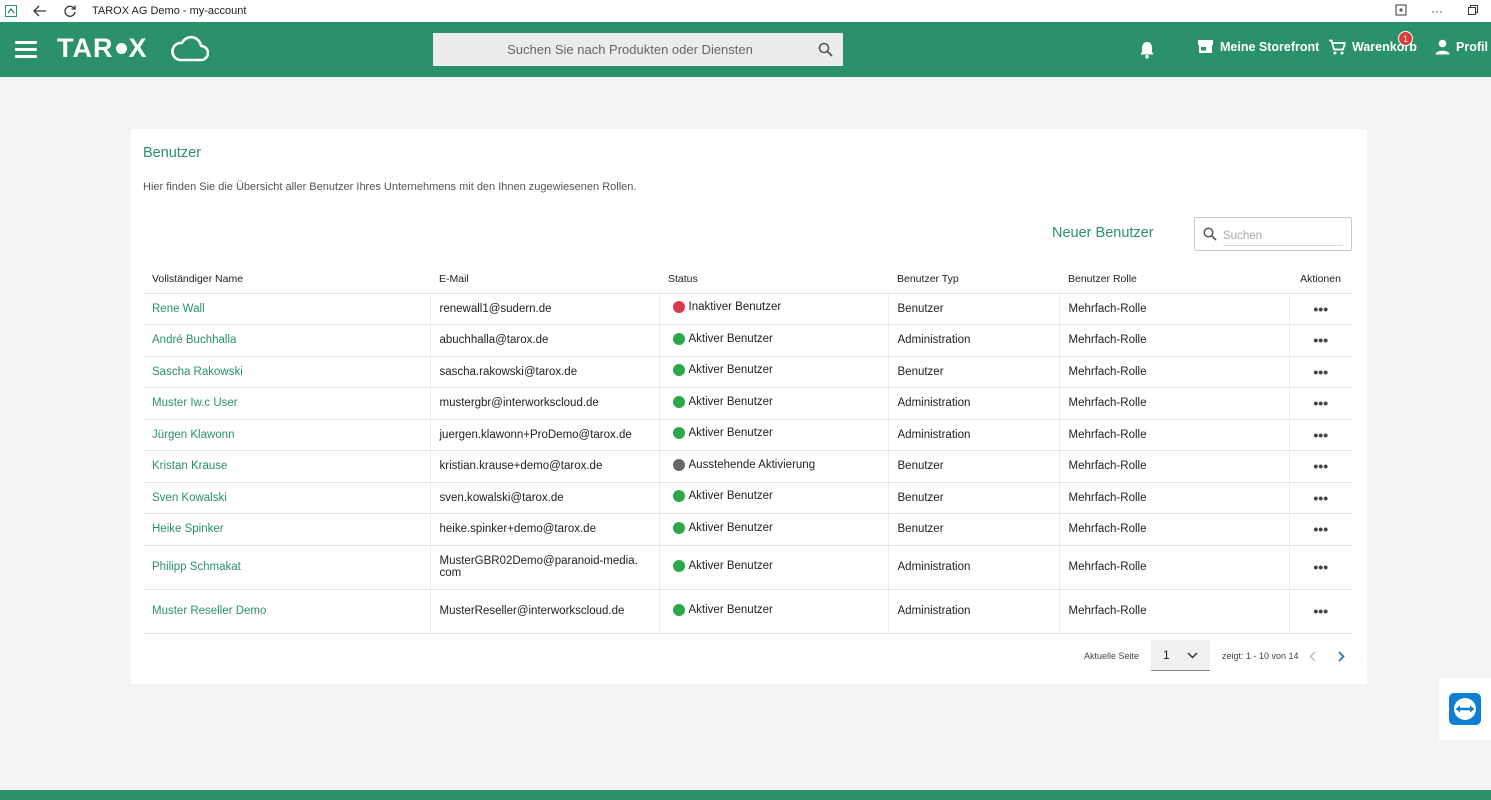 This screenshot has height=800, width=1491. Describe the element at coordinates (287, 340) in the screenshot. I see `user-name-link: André Buchhalla` at that location.